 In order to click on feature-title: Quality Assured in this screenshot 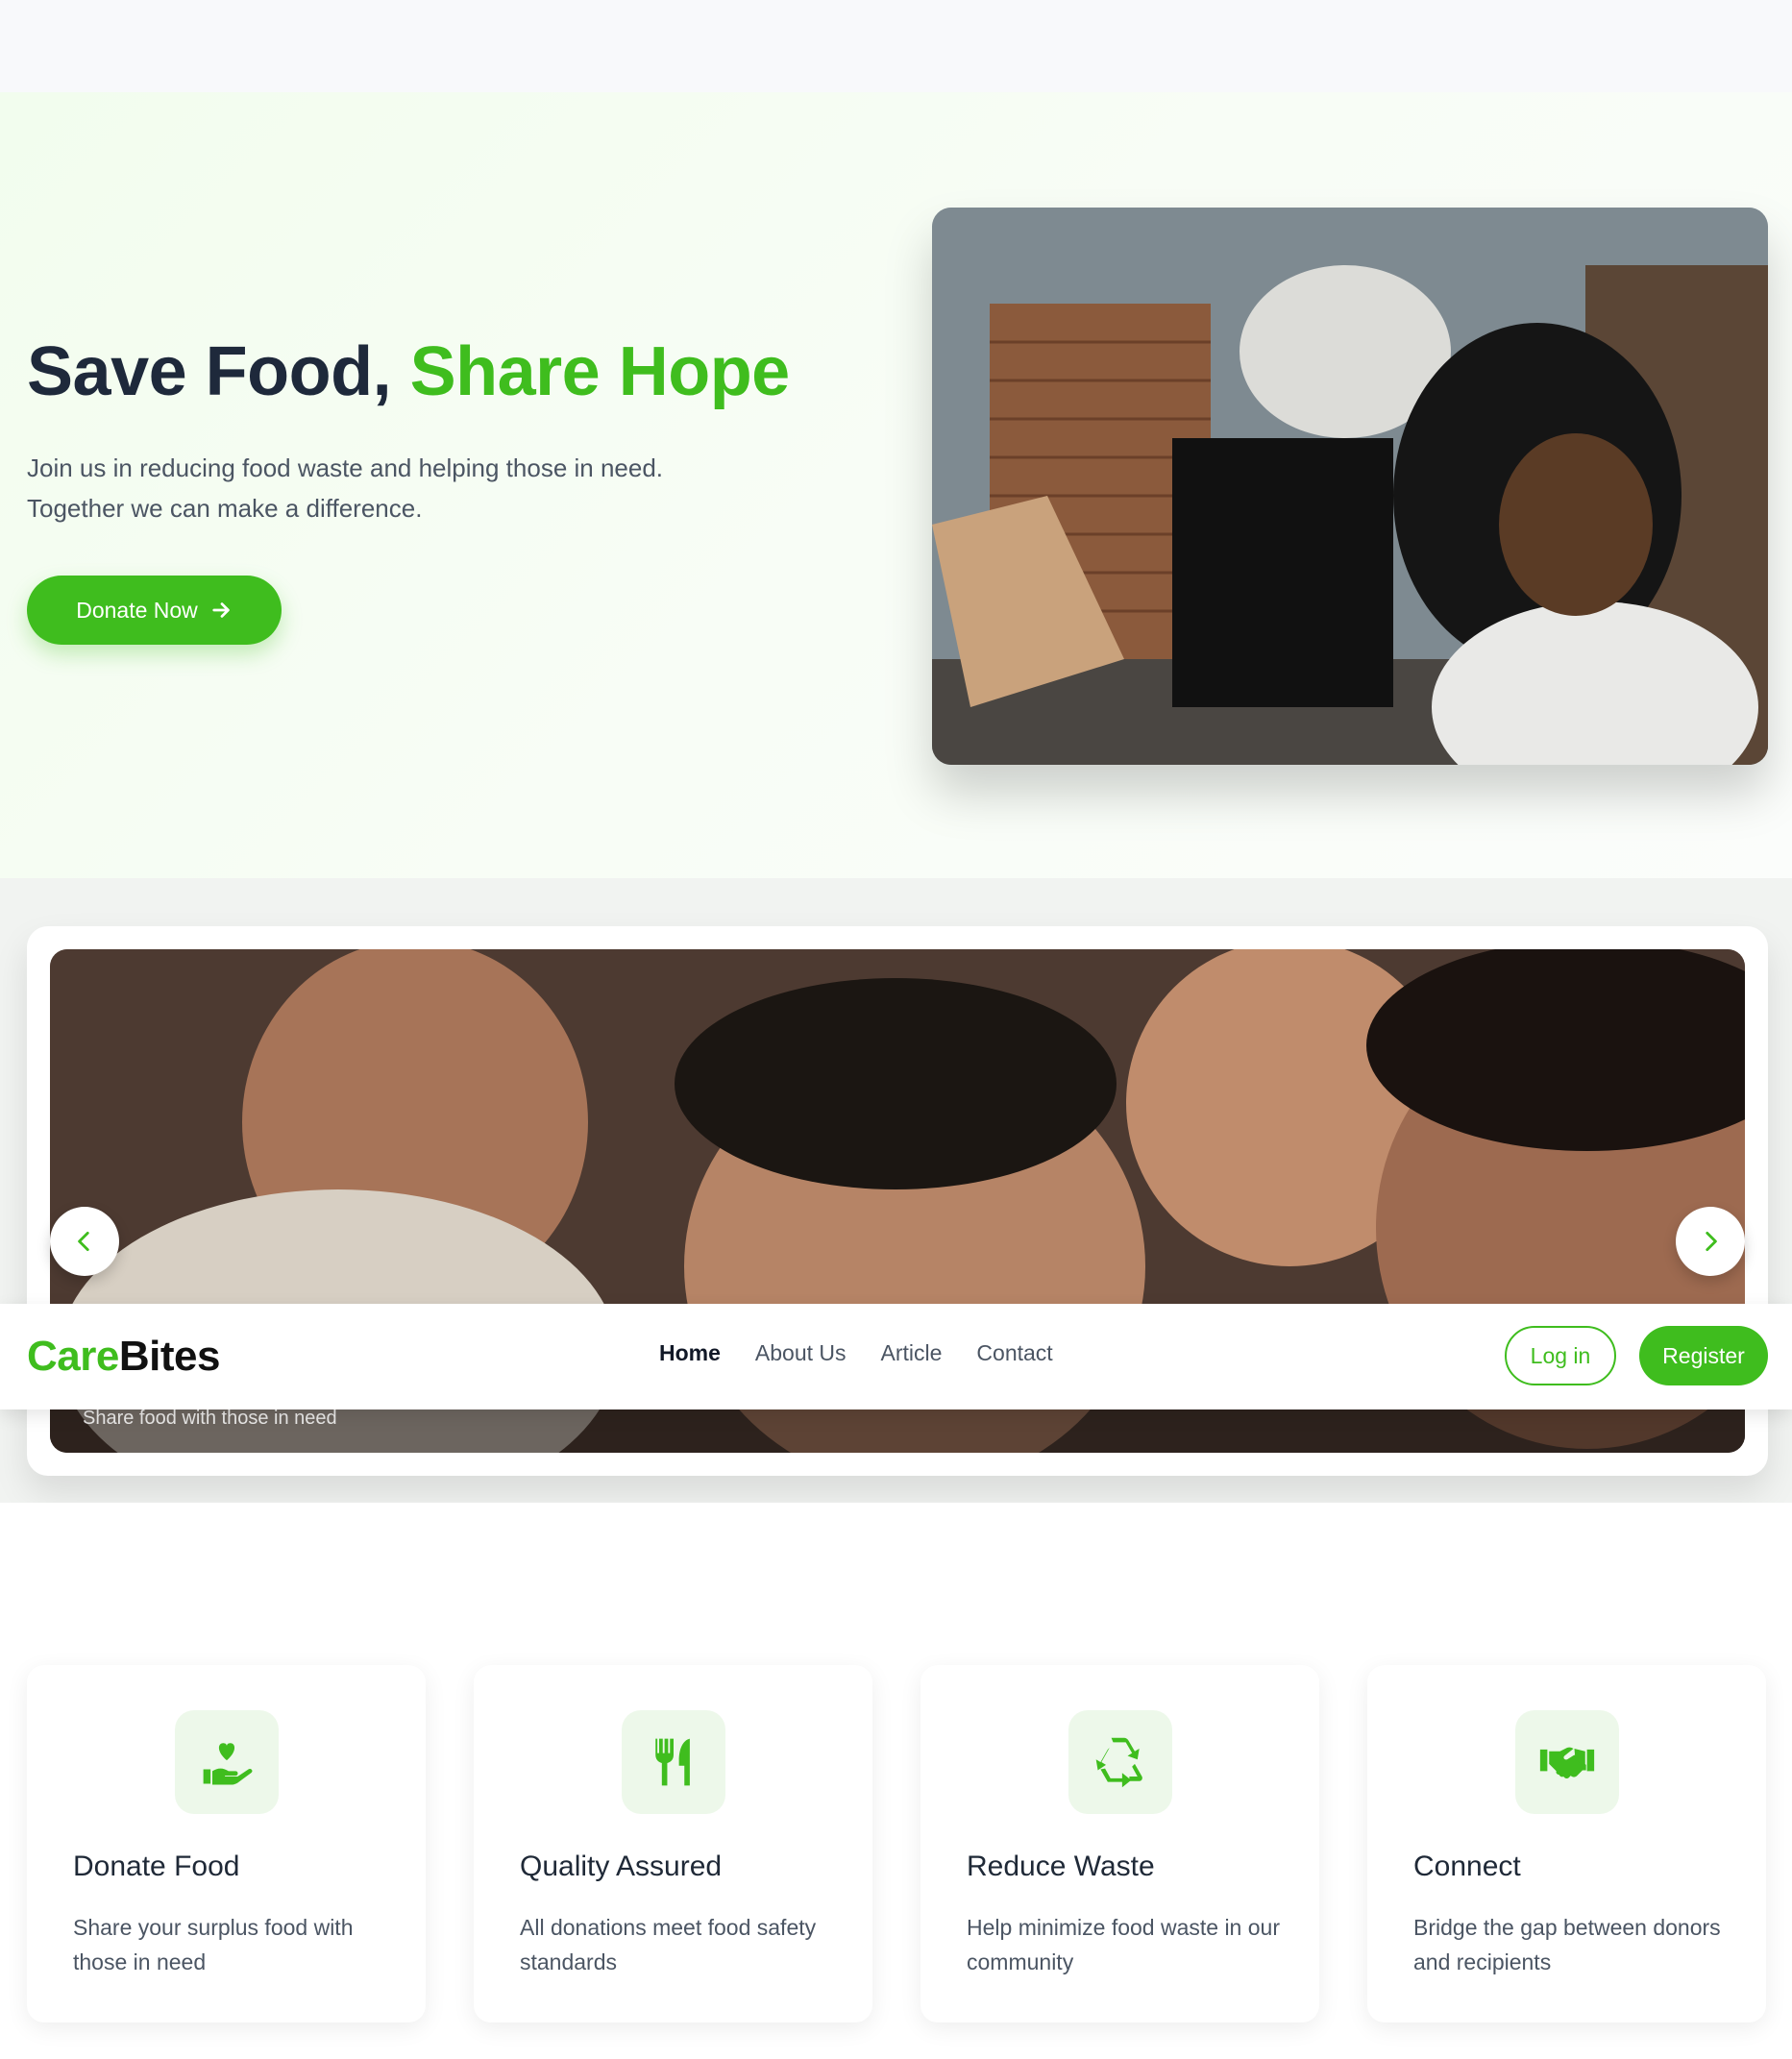, I will do `click(622, 1866)`.